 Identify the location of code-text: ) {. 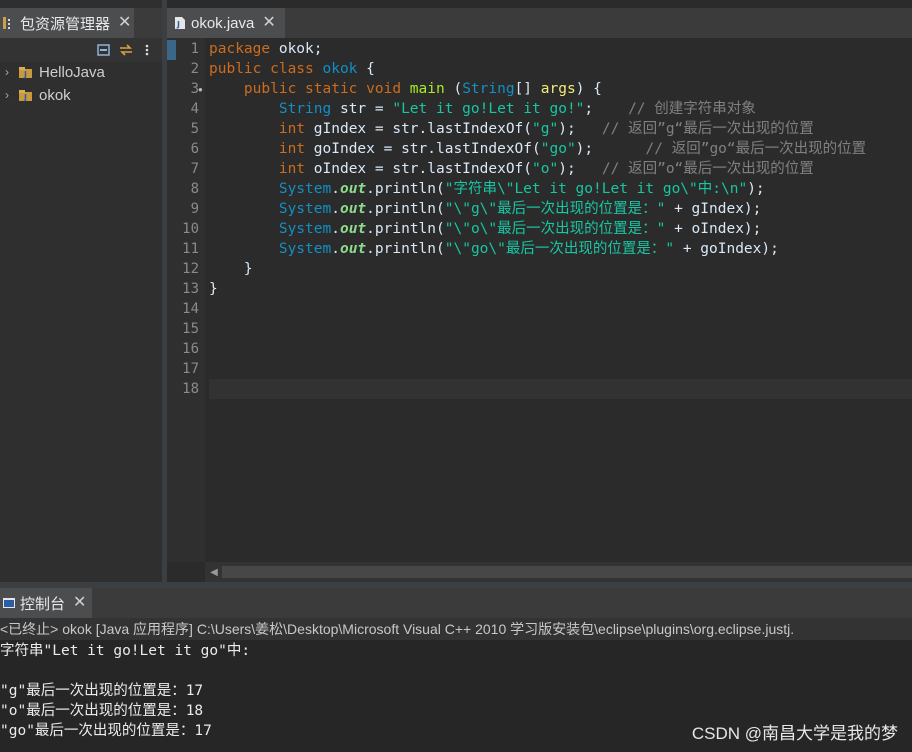
(588, 89).